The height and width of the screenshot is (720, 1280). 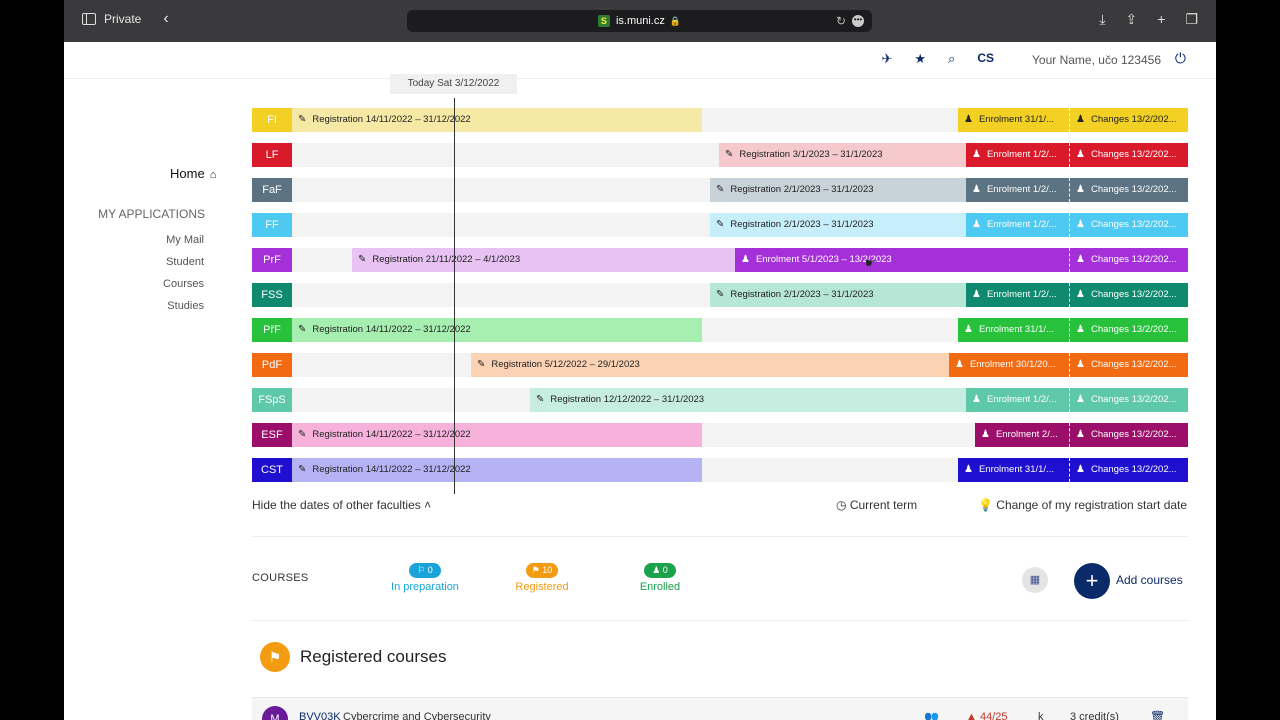 What do you see at coordinates (272, 190) in the screenshot?
I see `faculty-code: FaF` at bounding box center [272, 190].